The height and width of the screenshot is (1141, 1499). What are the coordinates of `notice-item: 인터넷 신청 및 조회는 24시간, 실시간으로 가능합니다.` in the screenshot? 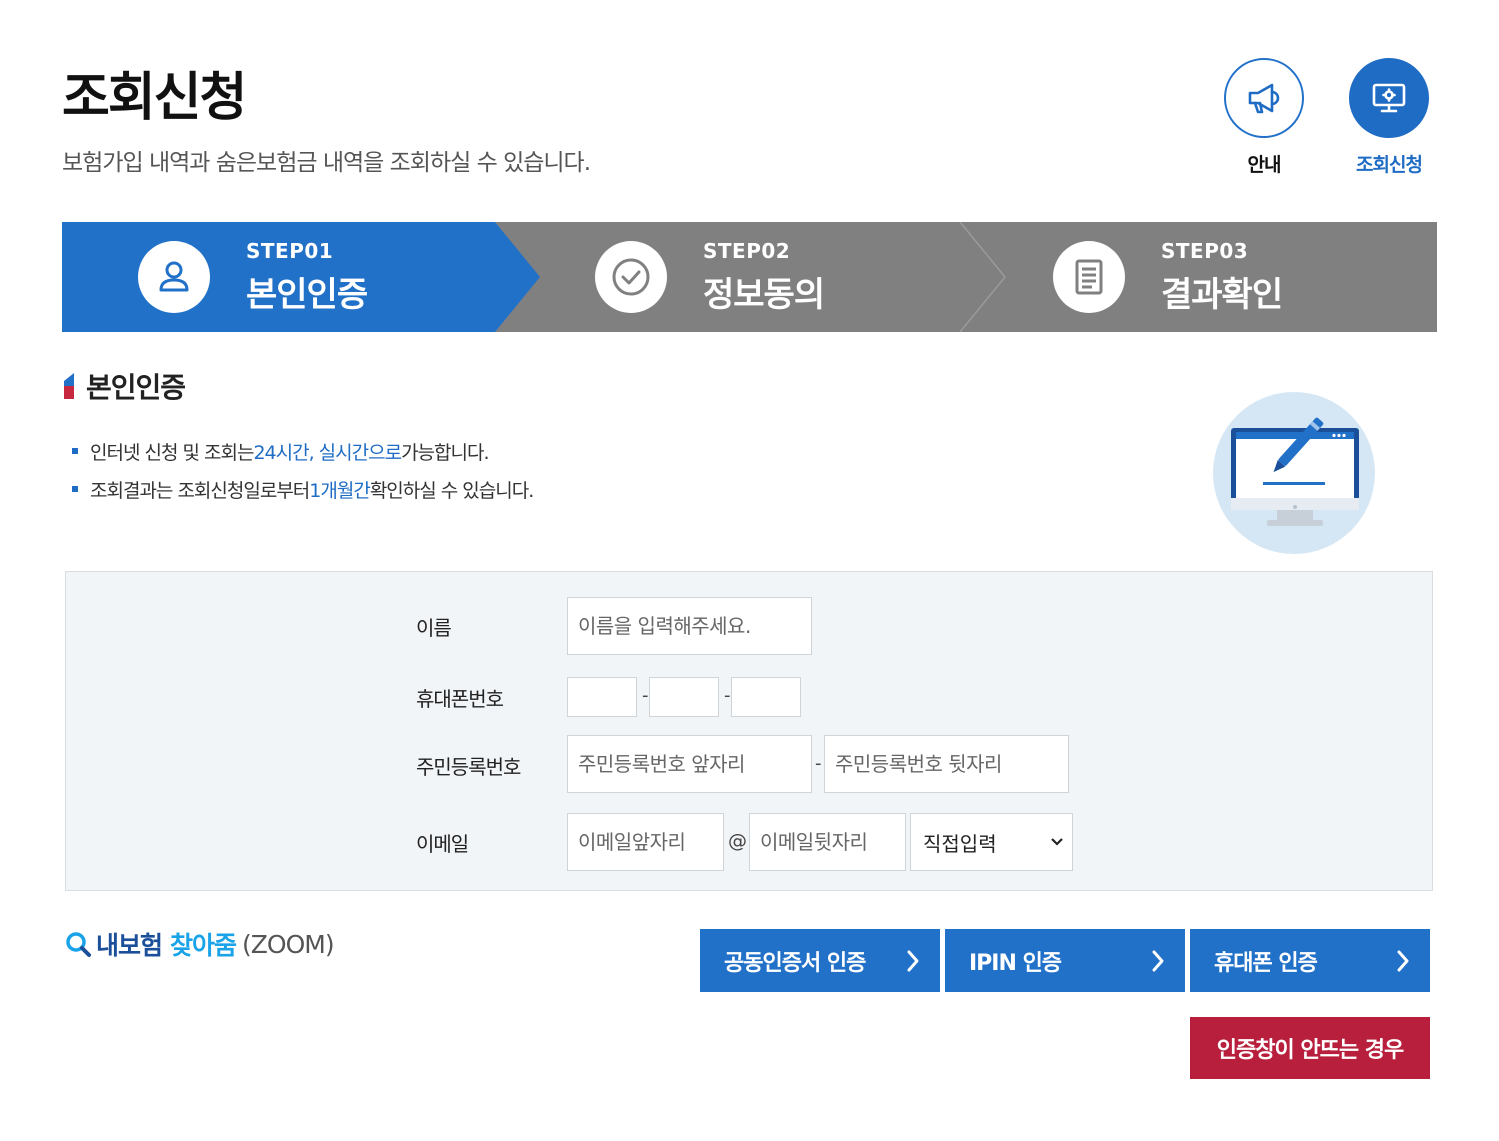 It's located at (302, 451).